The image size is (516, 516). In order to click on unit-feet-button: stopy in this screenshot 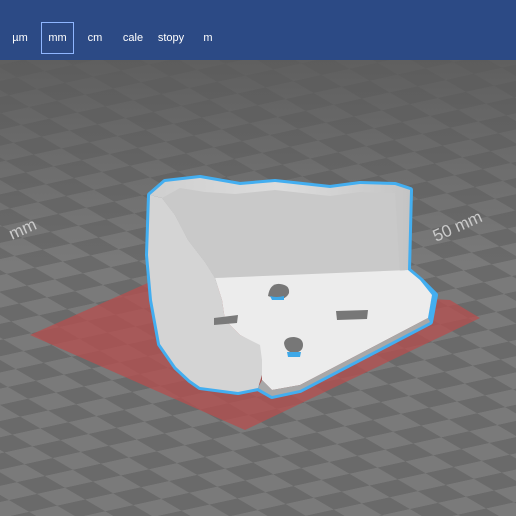, I will do `click(171, 38)`.